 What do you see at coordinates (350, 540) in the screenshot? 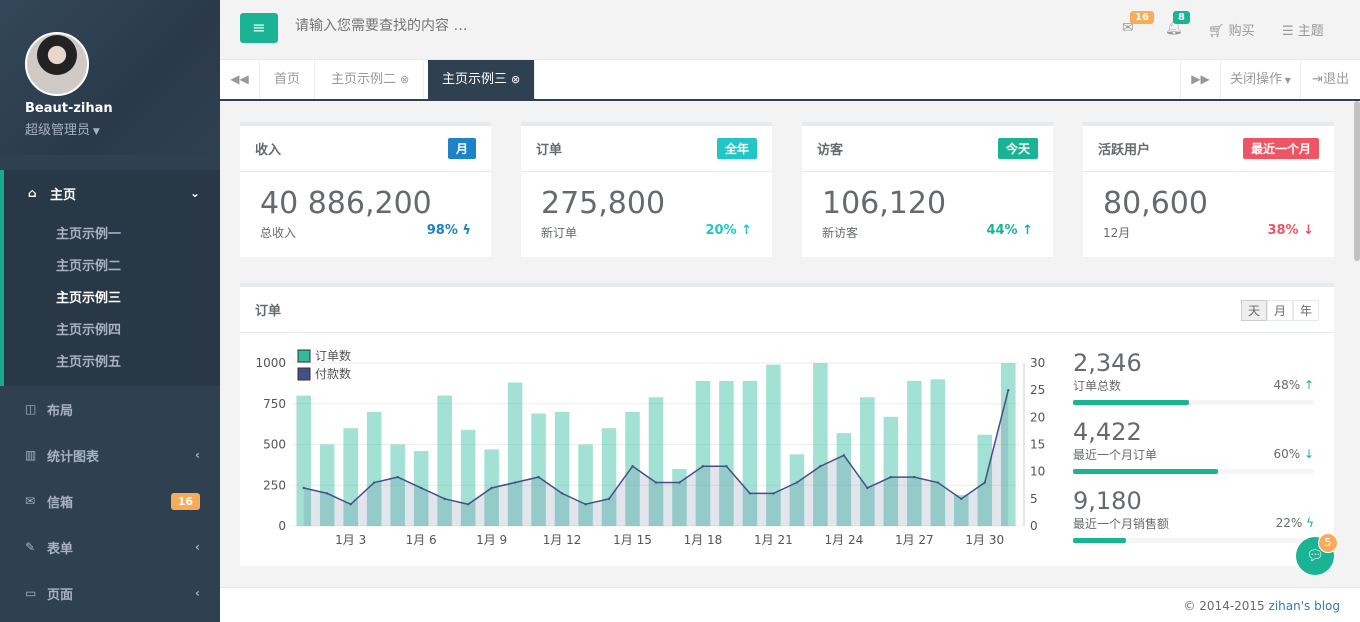
I see `x-tick-label: 1月 3` at bounding box center [350, 540].